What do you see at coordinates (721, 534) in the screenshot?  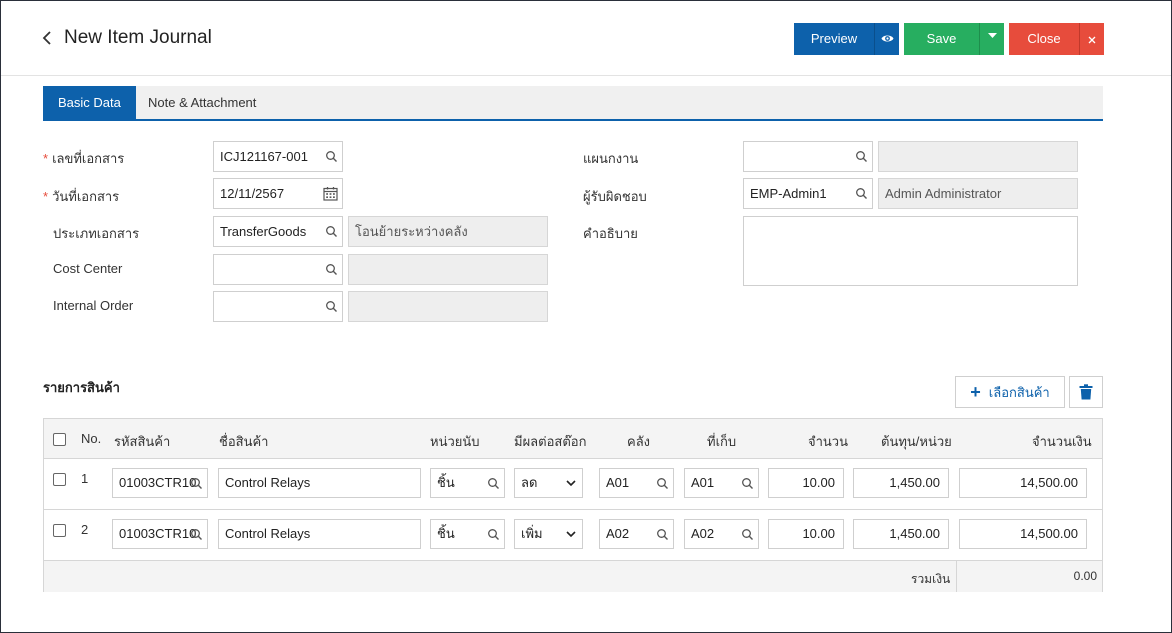 I see `location-input: A02` at bounding box center [721, 534].